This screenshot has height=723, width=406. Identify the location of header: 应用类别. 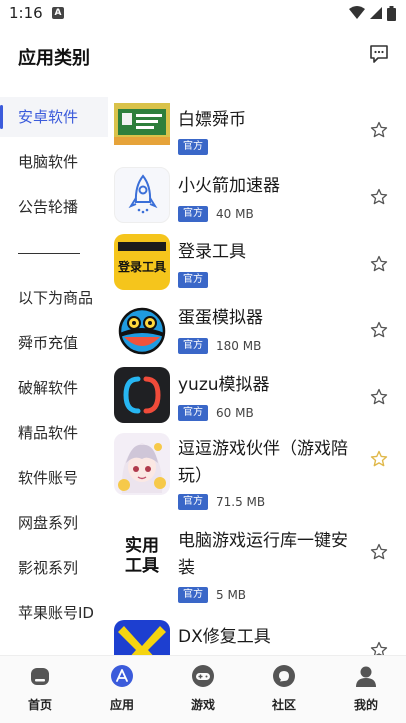
(203, 58).